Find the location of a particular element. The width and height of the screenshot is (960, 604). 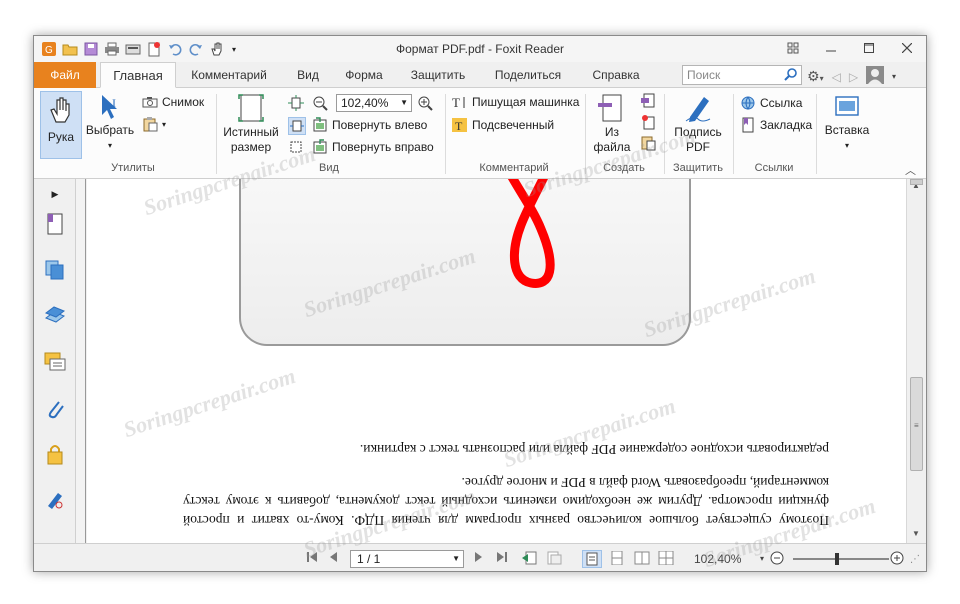

blank-page-icon is located at coordinates (648, 100).